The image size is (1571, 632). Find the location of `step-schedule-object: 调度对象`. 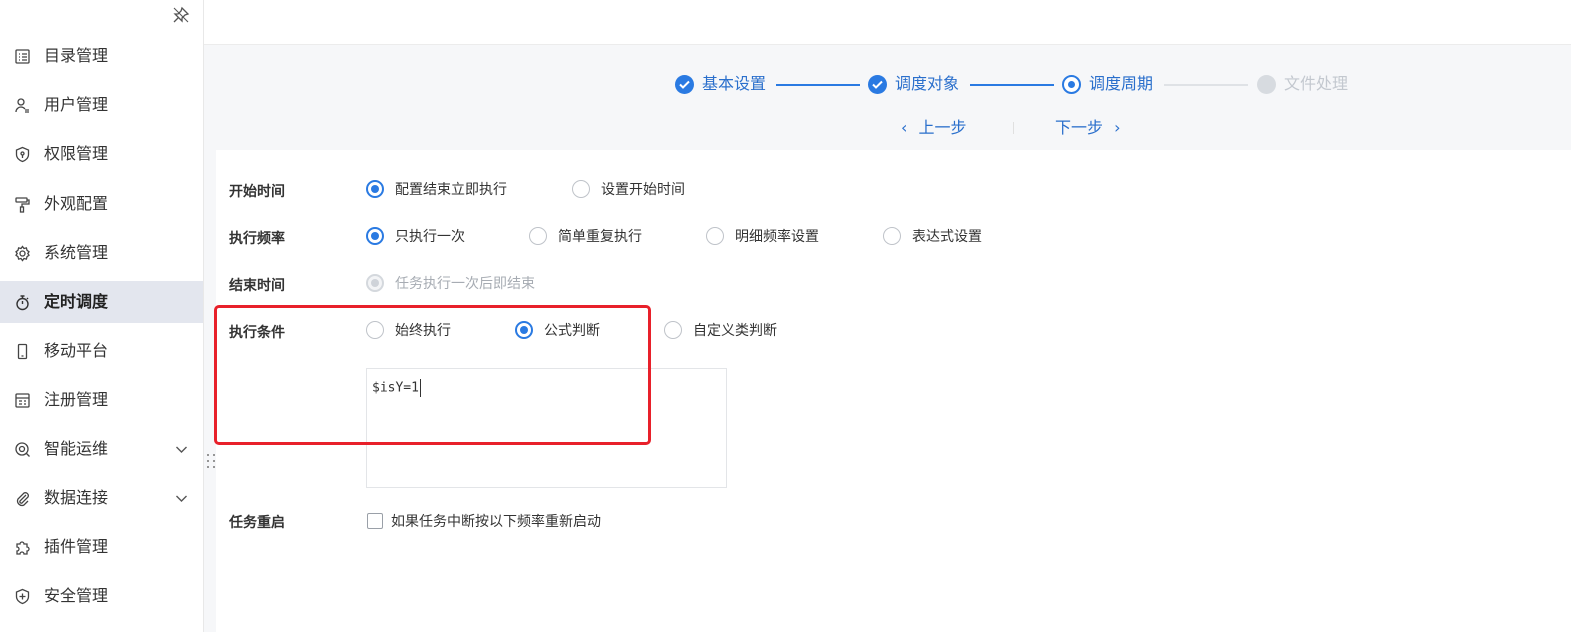

step-schedule-object: 调度对象 is located at coordinates (913, 84).